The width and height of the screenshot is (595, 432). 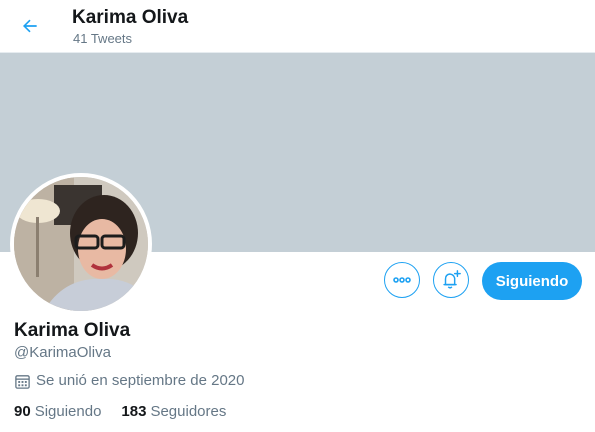 I want to click on back-button, so click(x=30, y=26).